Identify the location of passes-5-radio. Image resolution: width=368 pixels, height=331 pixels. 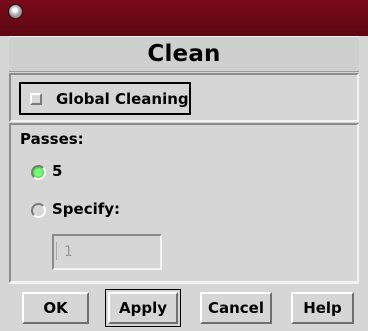
(38, 172).